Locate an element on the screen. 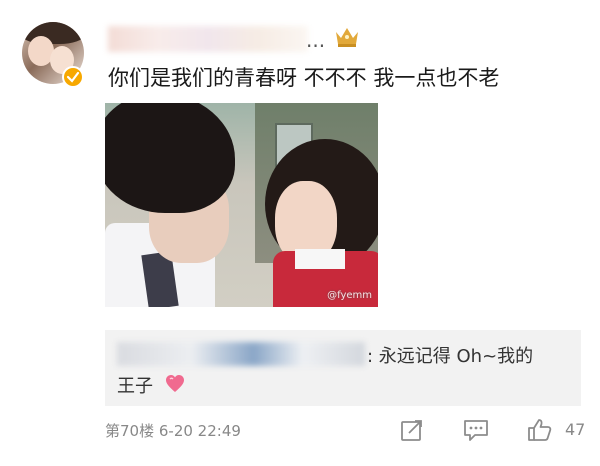  repost-button is located at coordinates (412, 432).